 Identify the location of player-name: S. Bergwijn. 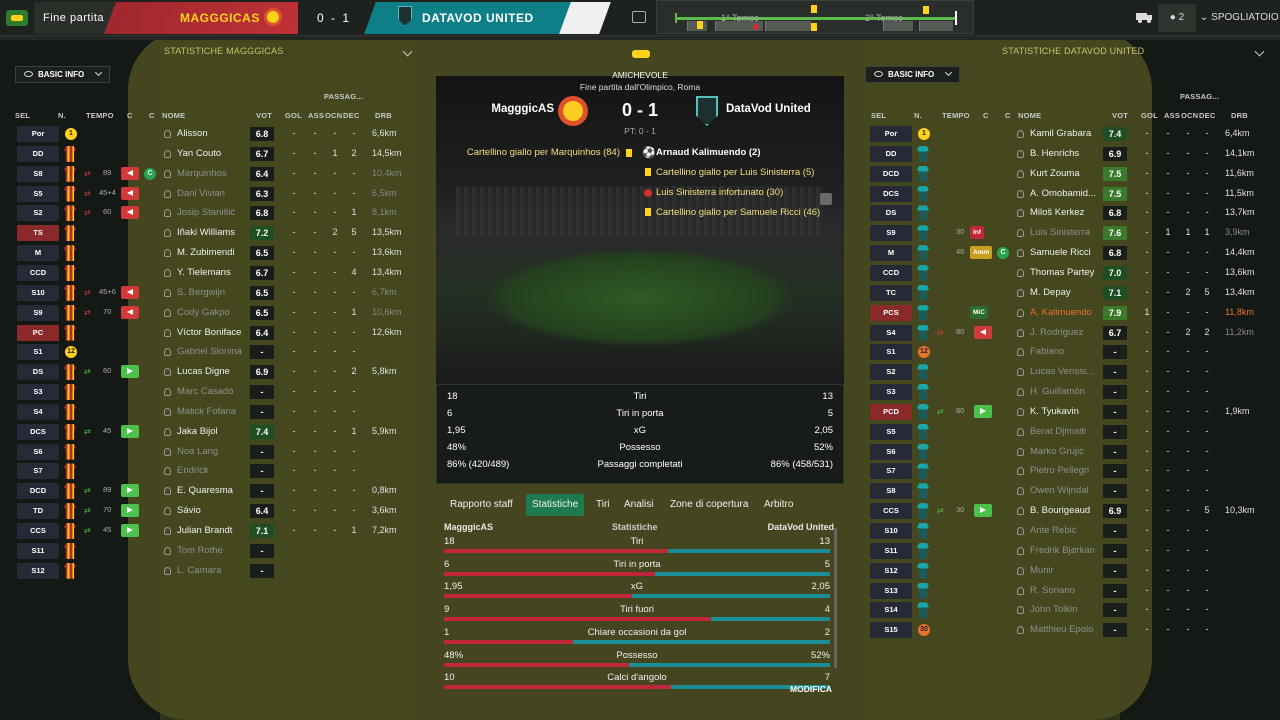
(201, 292).